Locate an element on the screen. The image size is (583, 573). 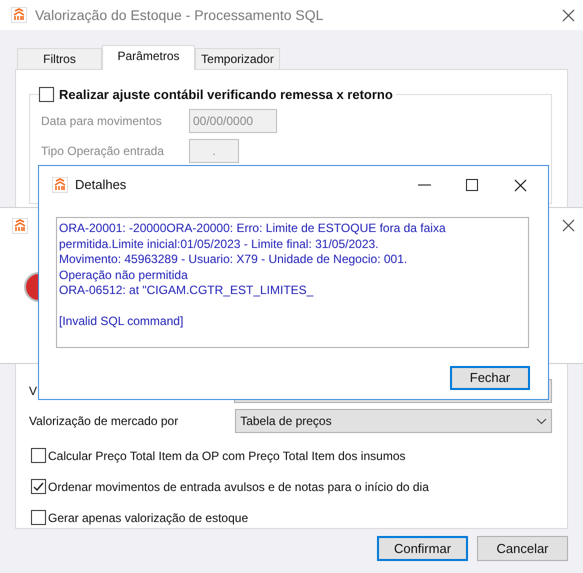
tab: Filtros is located at coordinates (59, 58).